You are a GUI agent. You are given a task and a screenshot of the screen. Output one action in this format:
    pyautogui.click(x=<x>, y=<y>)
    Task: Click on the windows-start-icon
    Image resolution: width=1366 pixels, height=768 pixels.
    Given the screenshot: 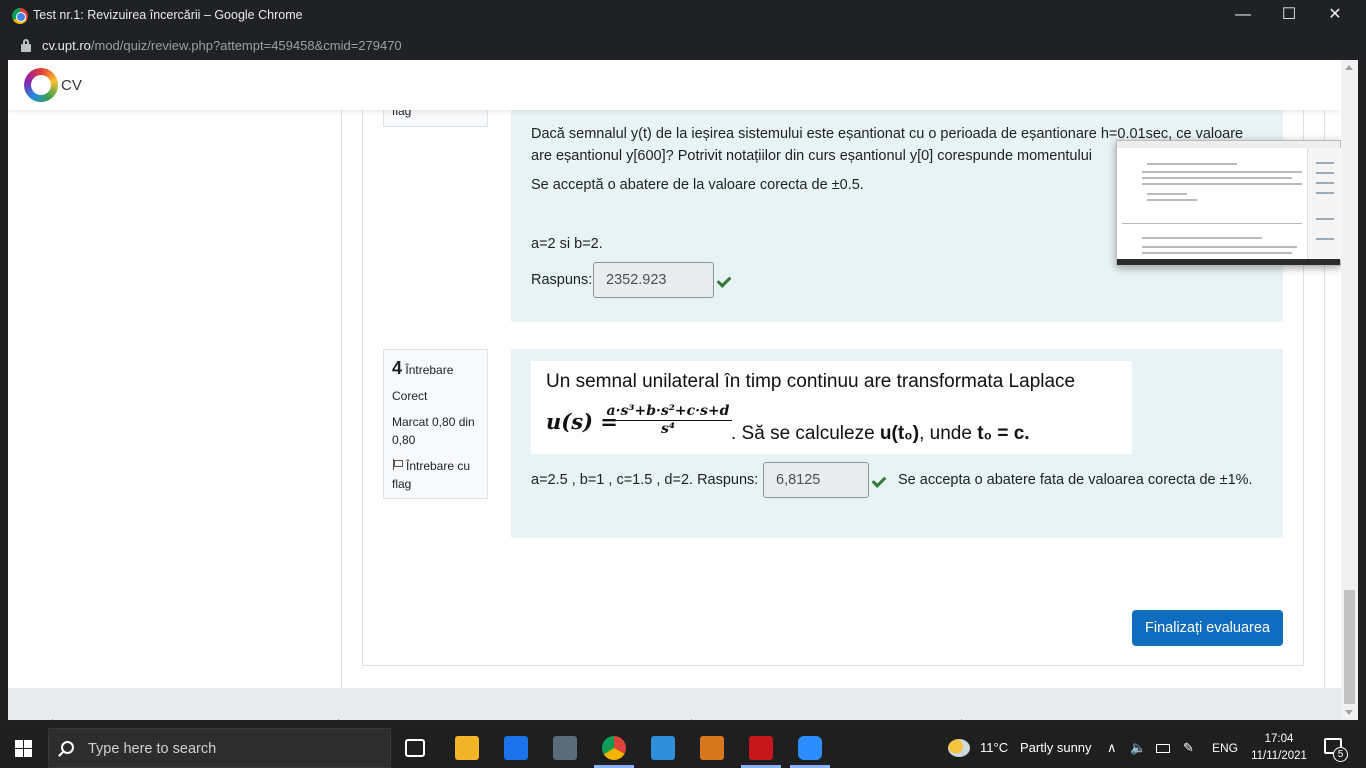 What is the action you would take?
    pyautogui.click(x=23, y=748)
    